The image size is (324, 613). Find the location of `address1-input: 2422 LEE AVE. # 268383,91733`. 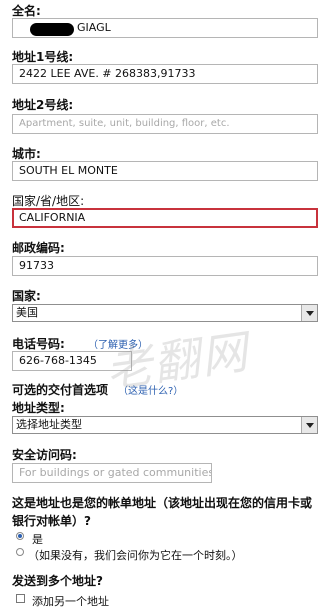

address1-input: 2422 LEE AVE. # 268383,91733 is located at coordinates (165, 74).